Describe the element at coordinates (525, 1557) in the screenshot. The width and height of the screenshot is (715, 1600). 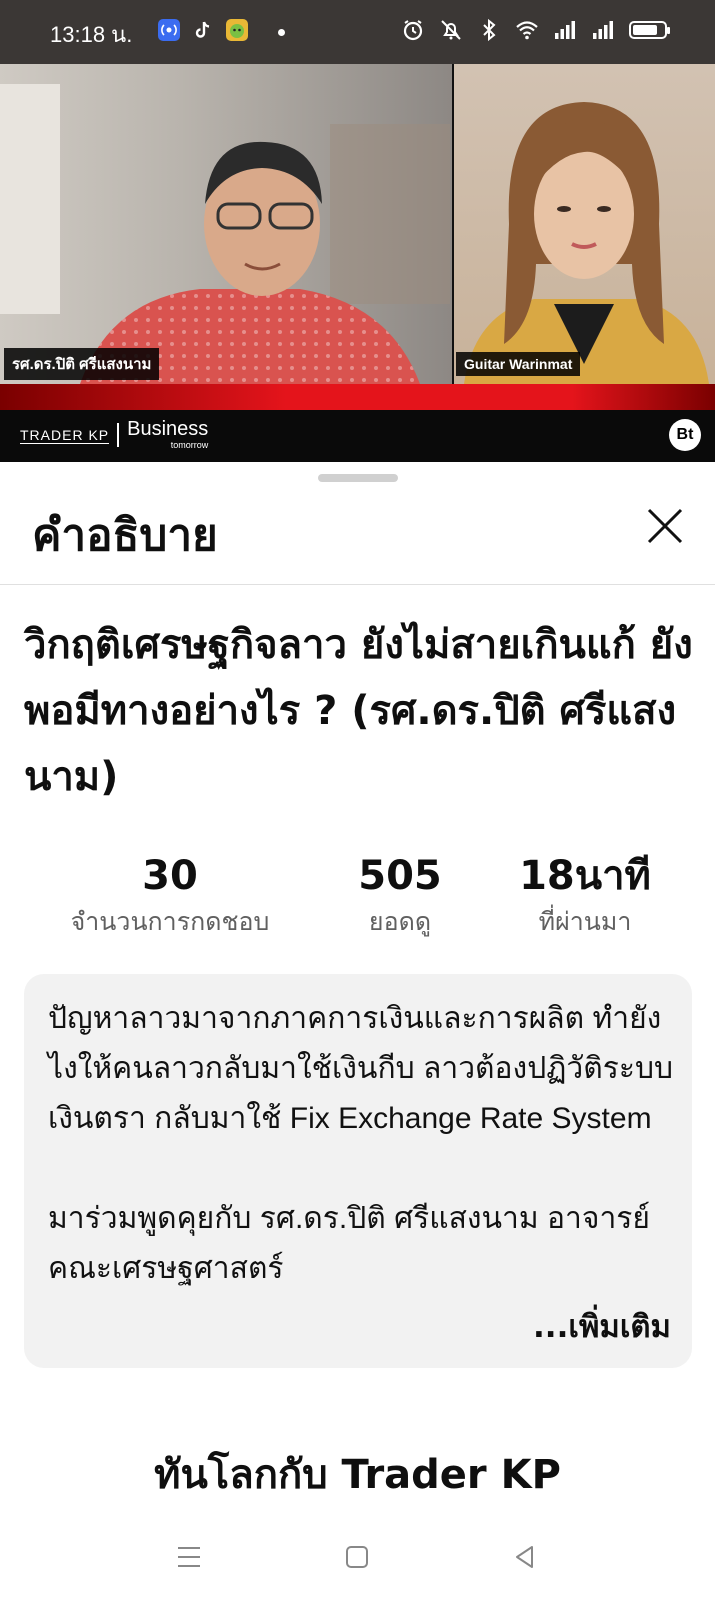
I see `back-icon` at that location.